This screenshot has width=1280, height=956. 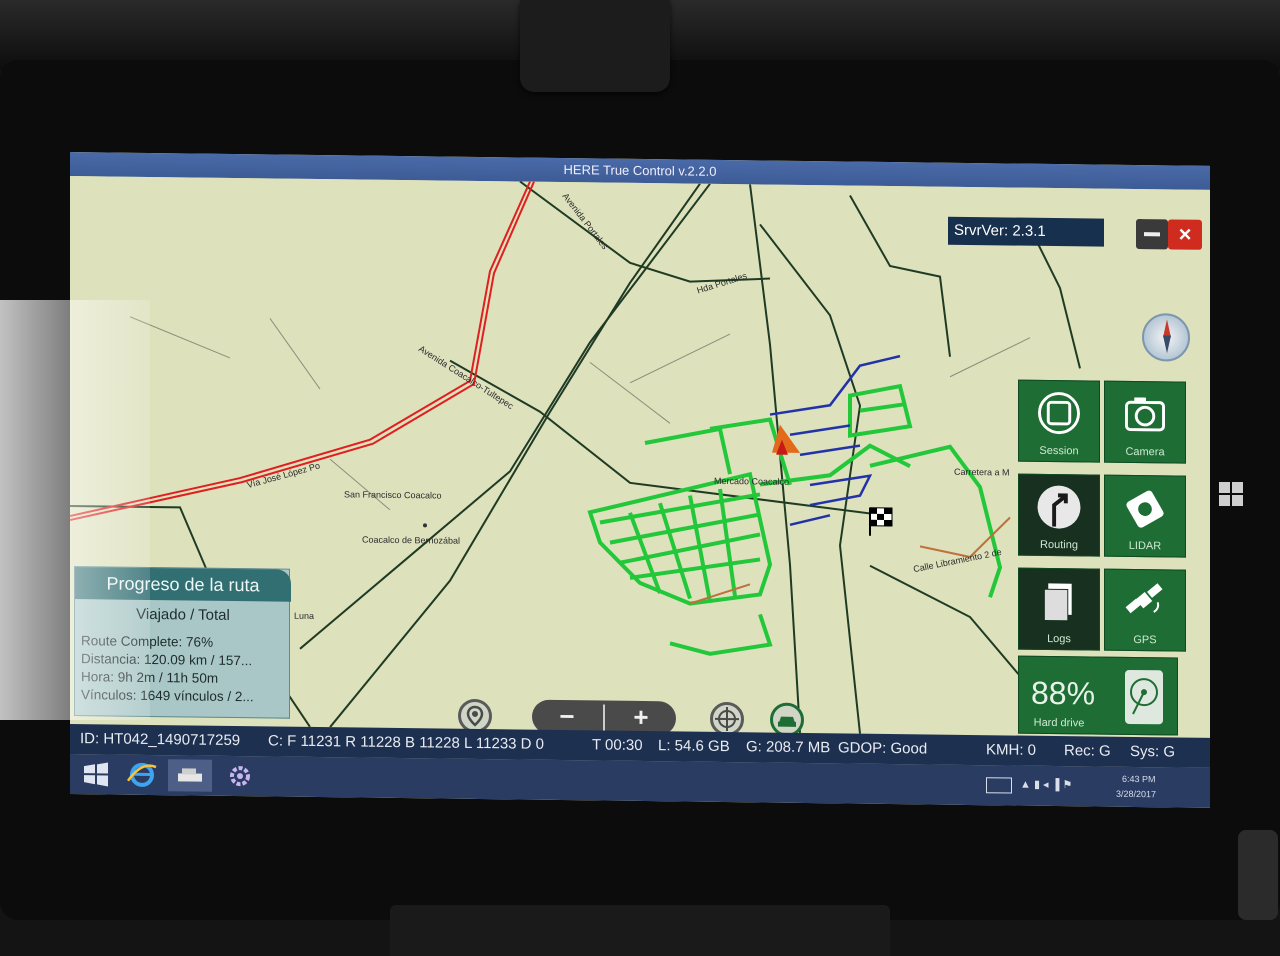 I want to click on status-speed: KMH: 0, so click(x=1011, y=750).